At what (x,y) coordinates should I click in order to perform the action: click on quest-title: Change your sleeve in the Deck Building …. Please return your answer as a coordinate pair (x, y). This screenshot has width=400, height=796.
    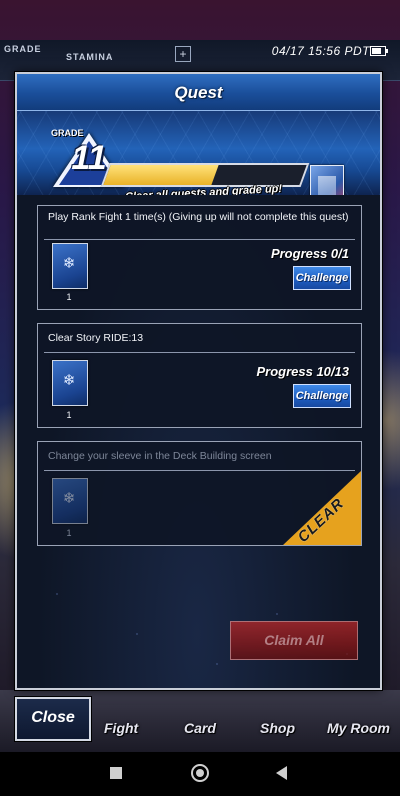
    Looking at the image, I should click on (160, 456).